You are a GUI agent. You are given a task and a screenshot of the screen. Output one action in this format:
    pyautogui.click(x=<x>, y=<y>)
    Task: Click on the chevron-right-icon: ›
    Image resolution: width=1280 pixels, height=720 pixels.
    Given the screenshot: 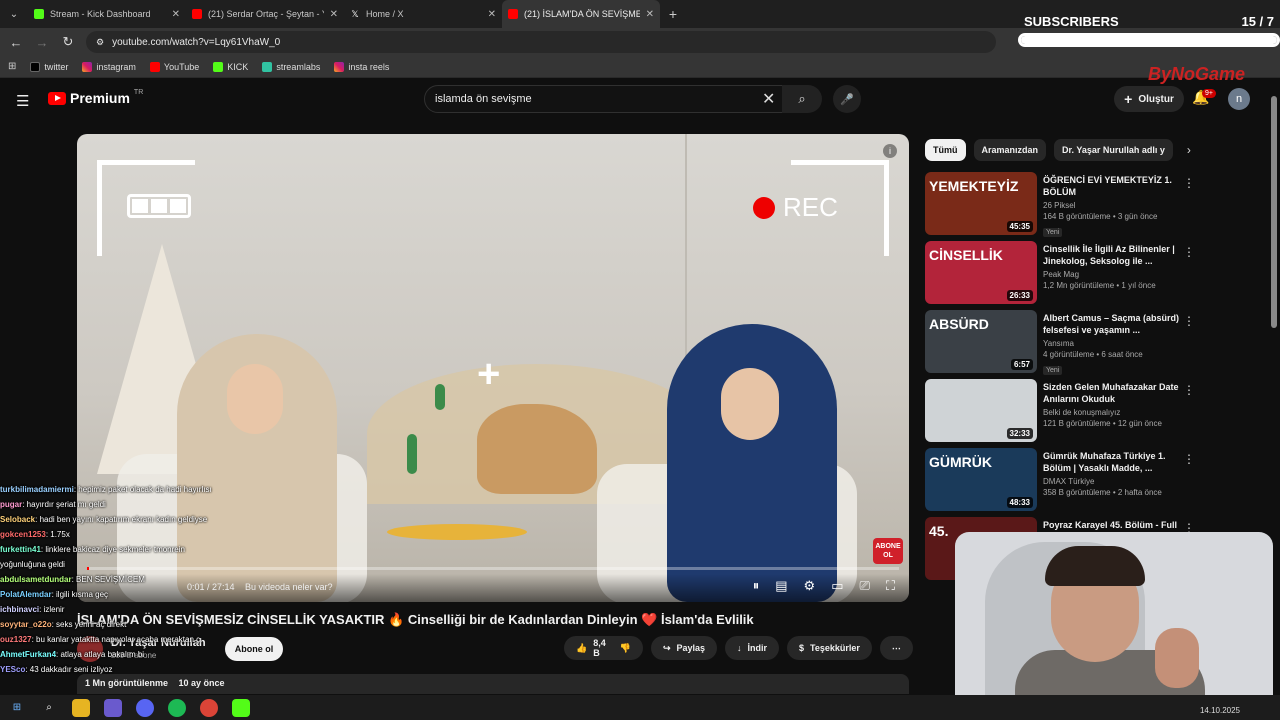 What is the action you would take?
    pyautogui.click(x=1189, y=150)
    